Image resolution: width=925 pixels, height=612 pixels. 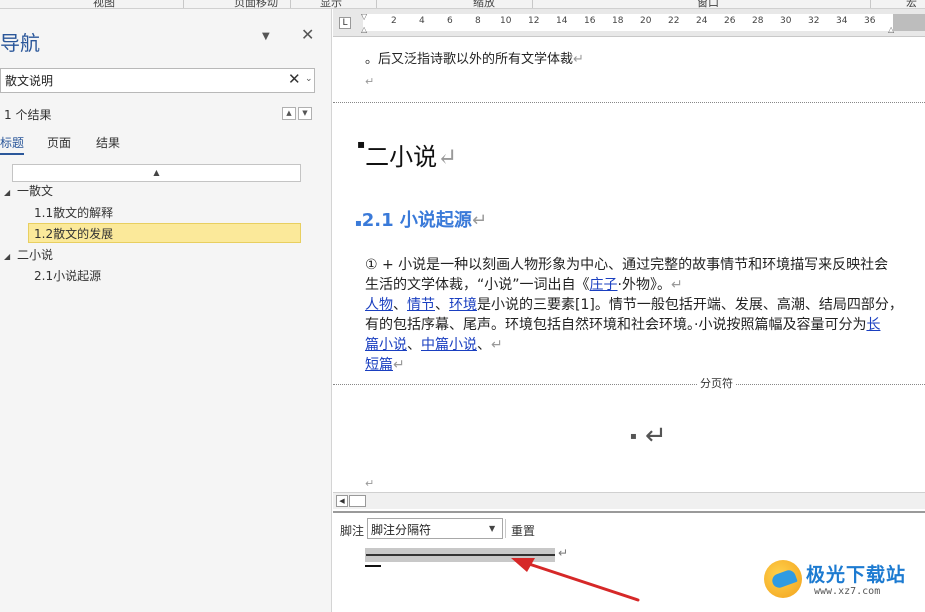 I want to click on tree-item-heading: 二小说, so click(x=35, y=255).